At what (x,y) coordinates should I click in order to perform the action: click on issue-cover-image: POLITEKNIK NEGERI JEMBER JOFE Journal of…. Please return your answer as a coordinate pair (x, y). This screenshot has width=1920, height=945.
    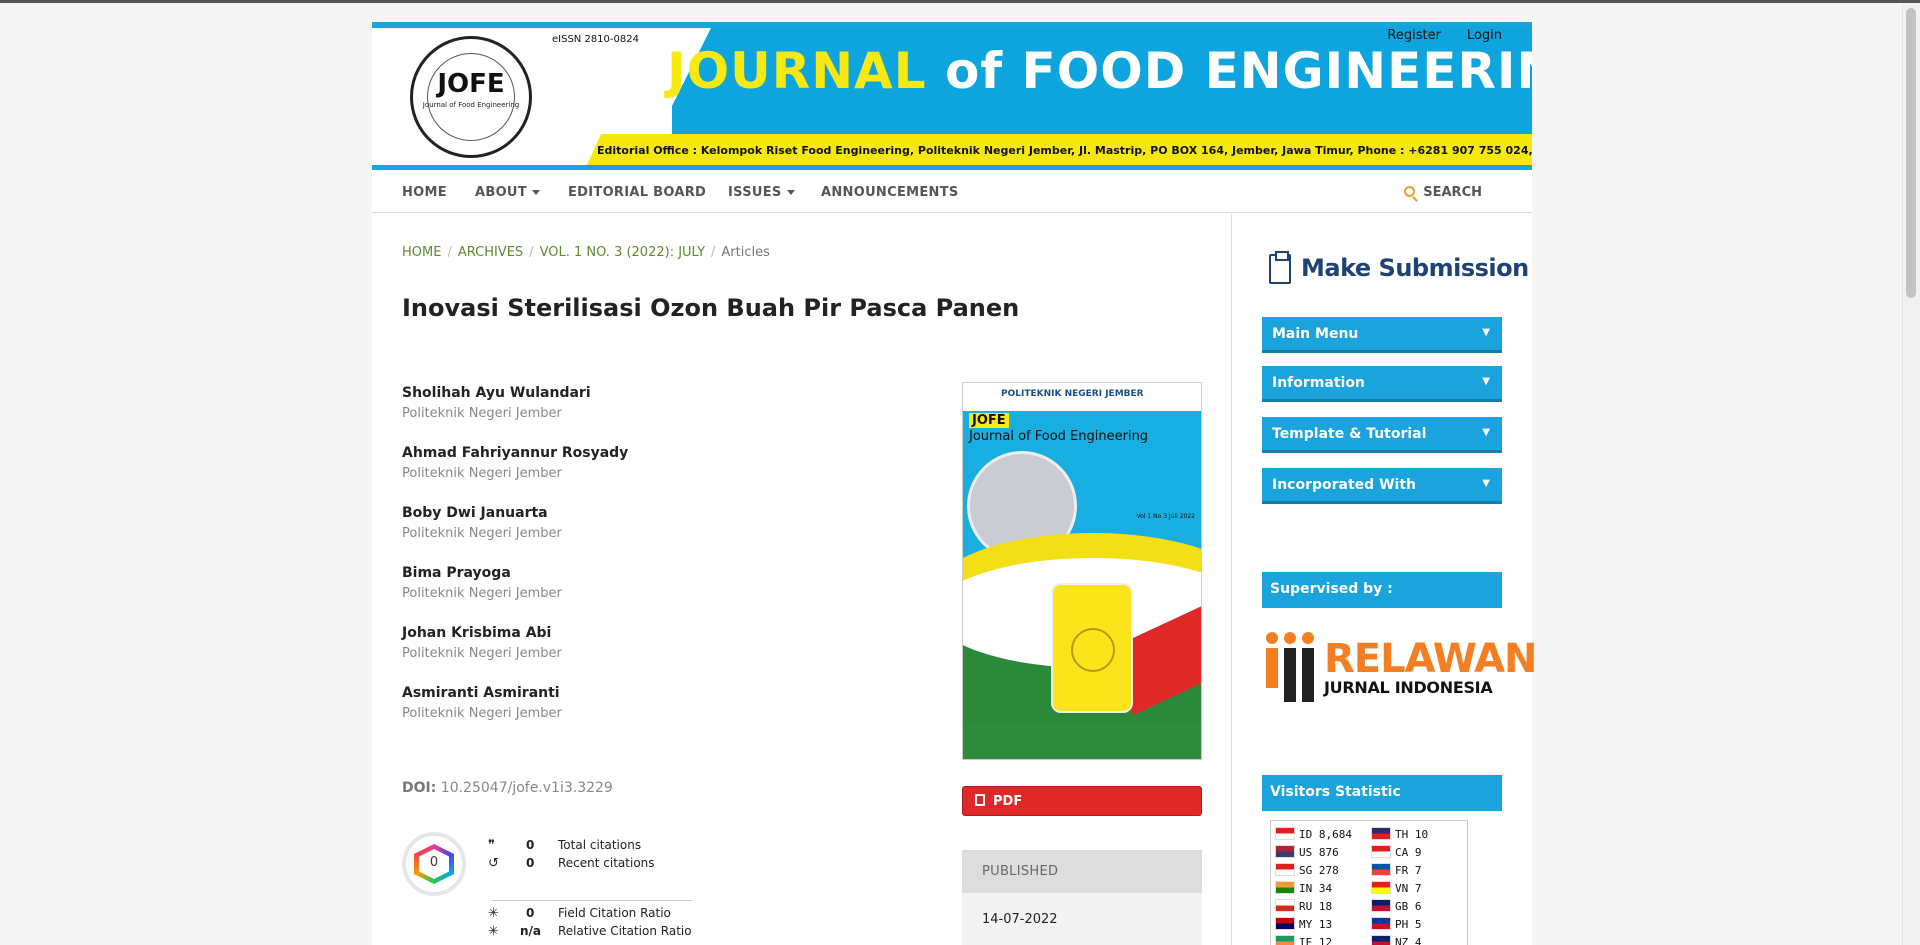
    Looking at the image, I should click on (1082, 571).